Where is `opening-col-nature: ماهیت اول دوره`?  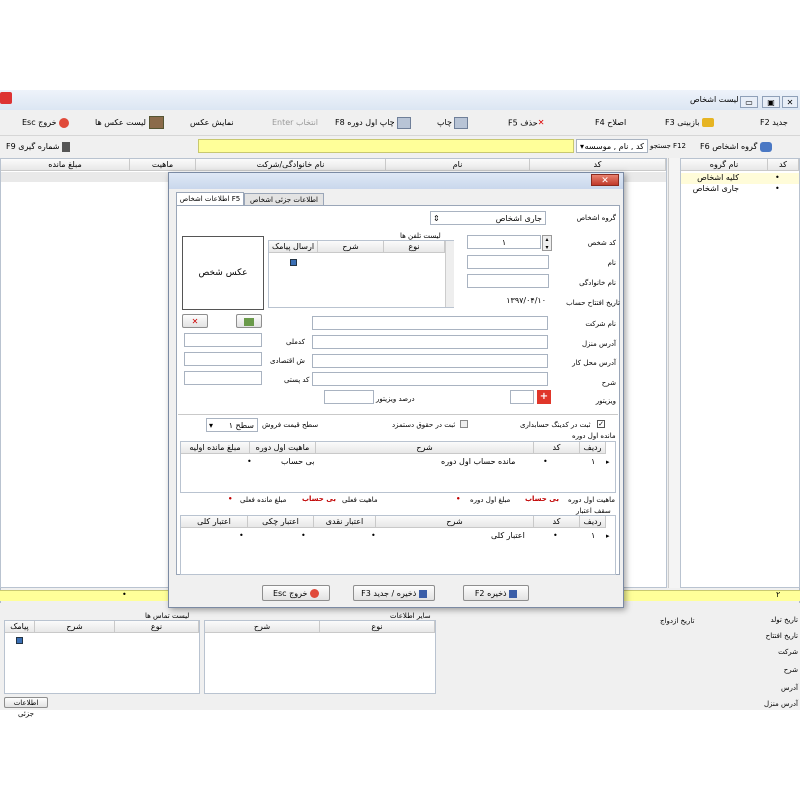
opening-col-nature: ماهیت اول دوره is located at coordinates (283, 448).